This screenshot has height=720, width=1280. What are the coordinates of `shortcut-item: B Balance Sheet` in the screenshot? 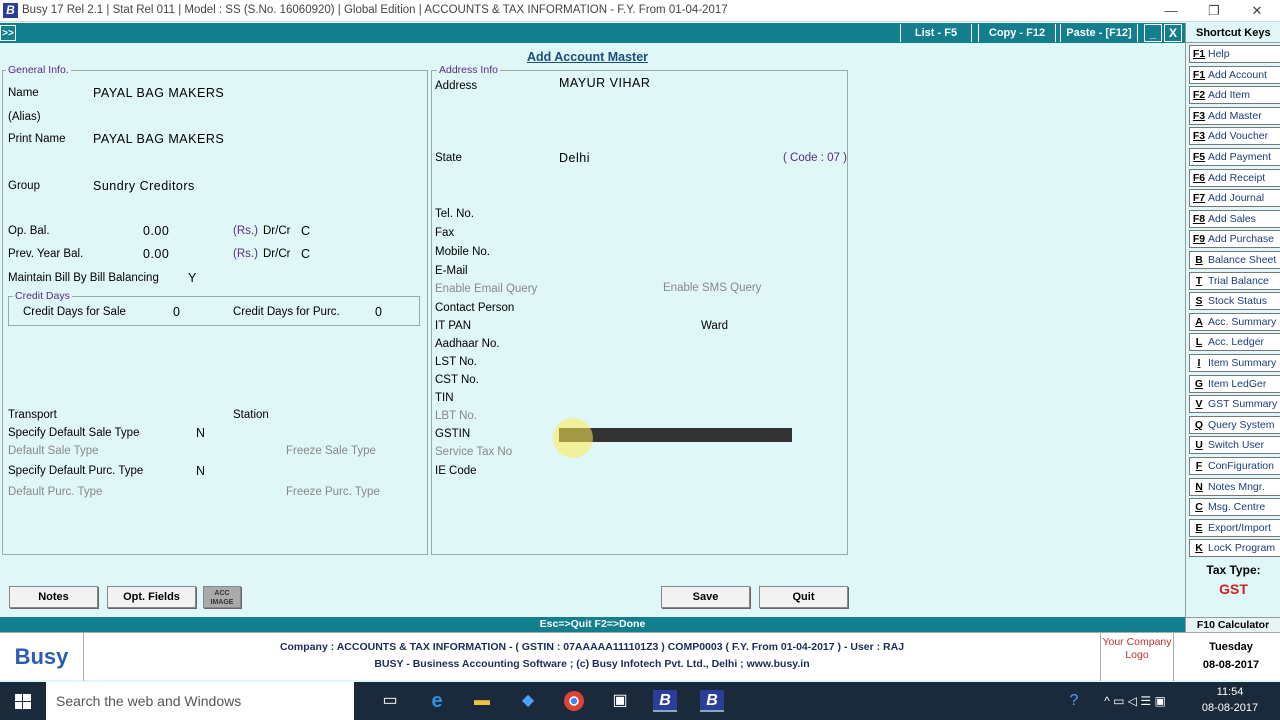 It's located at (1234, 260).